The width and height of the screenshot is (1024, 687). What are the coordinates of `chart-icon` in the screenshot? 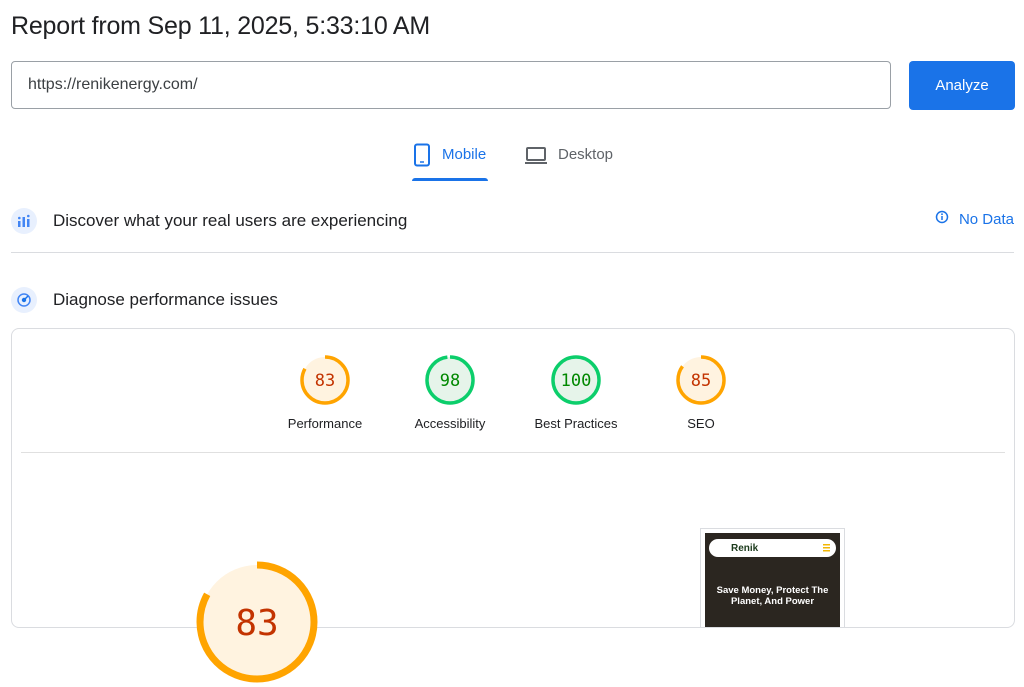 It's located at (24, 221).